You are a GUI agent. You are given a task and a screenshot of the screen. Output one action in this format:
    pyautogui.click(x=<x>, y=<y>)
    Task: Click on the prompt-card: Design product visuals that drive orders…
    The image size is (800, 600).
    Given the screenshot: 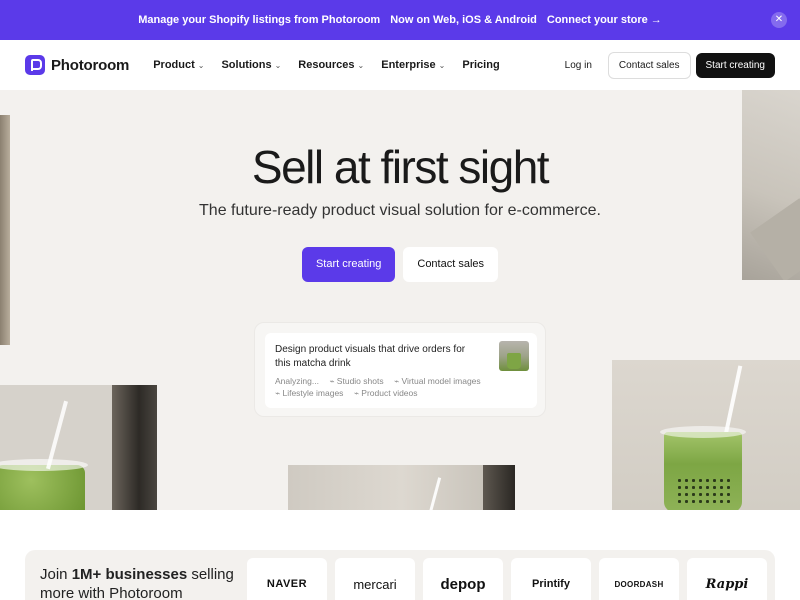 What is the action you would take?
    pyautogui.click(x=401, y=370)
    